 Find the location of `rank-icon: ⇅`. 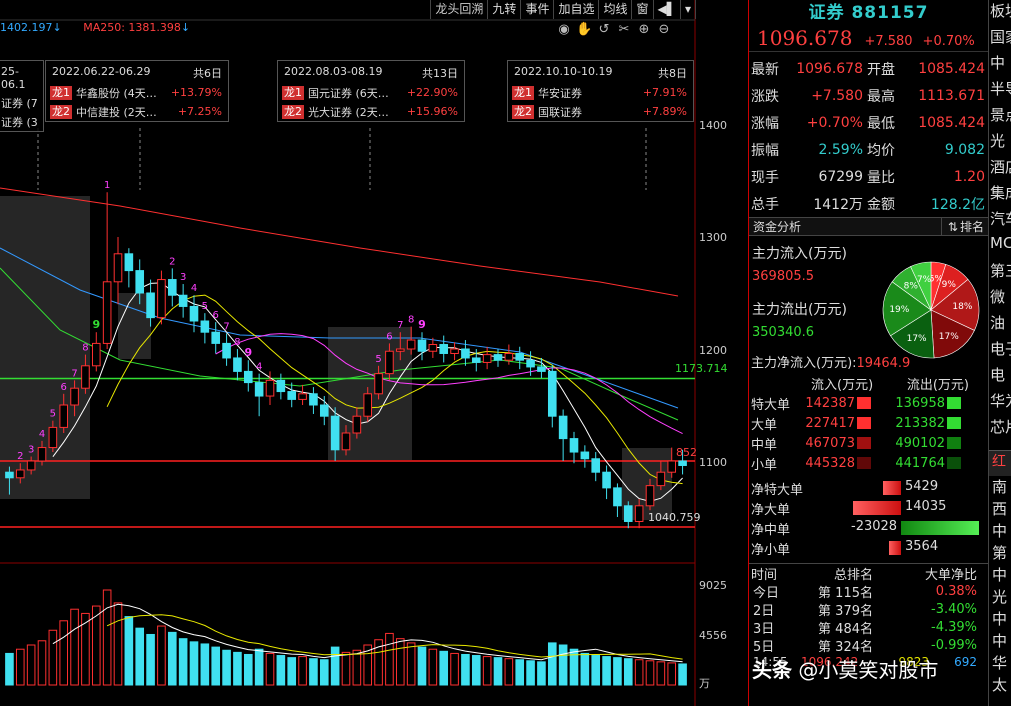

rank-icon: ⇅ is located at coordinates (952, 226).